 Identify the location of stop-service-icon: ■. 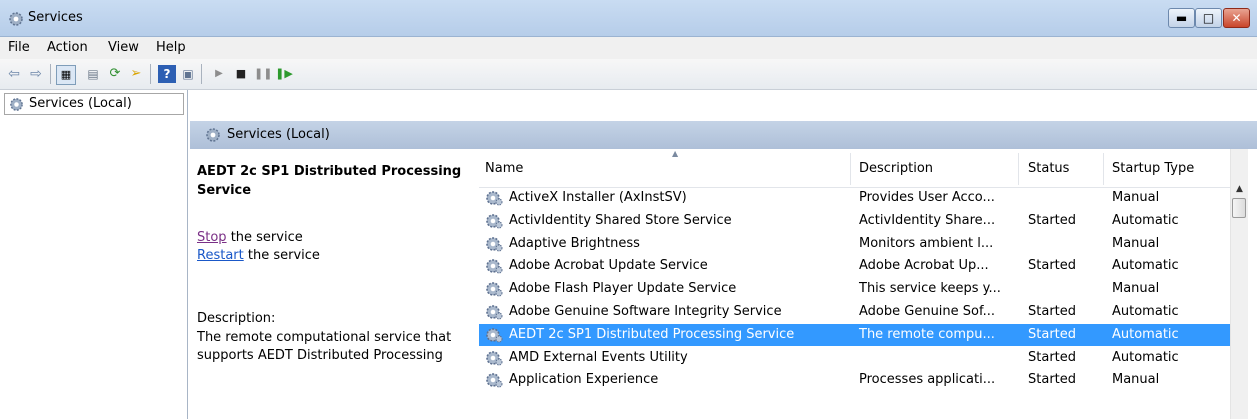
(241, 74).